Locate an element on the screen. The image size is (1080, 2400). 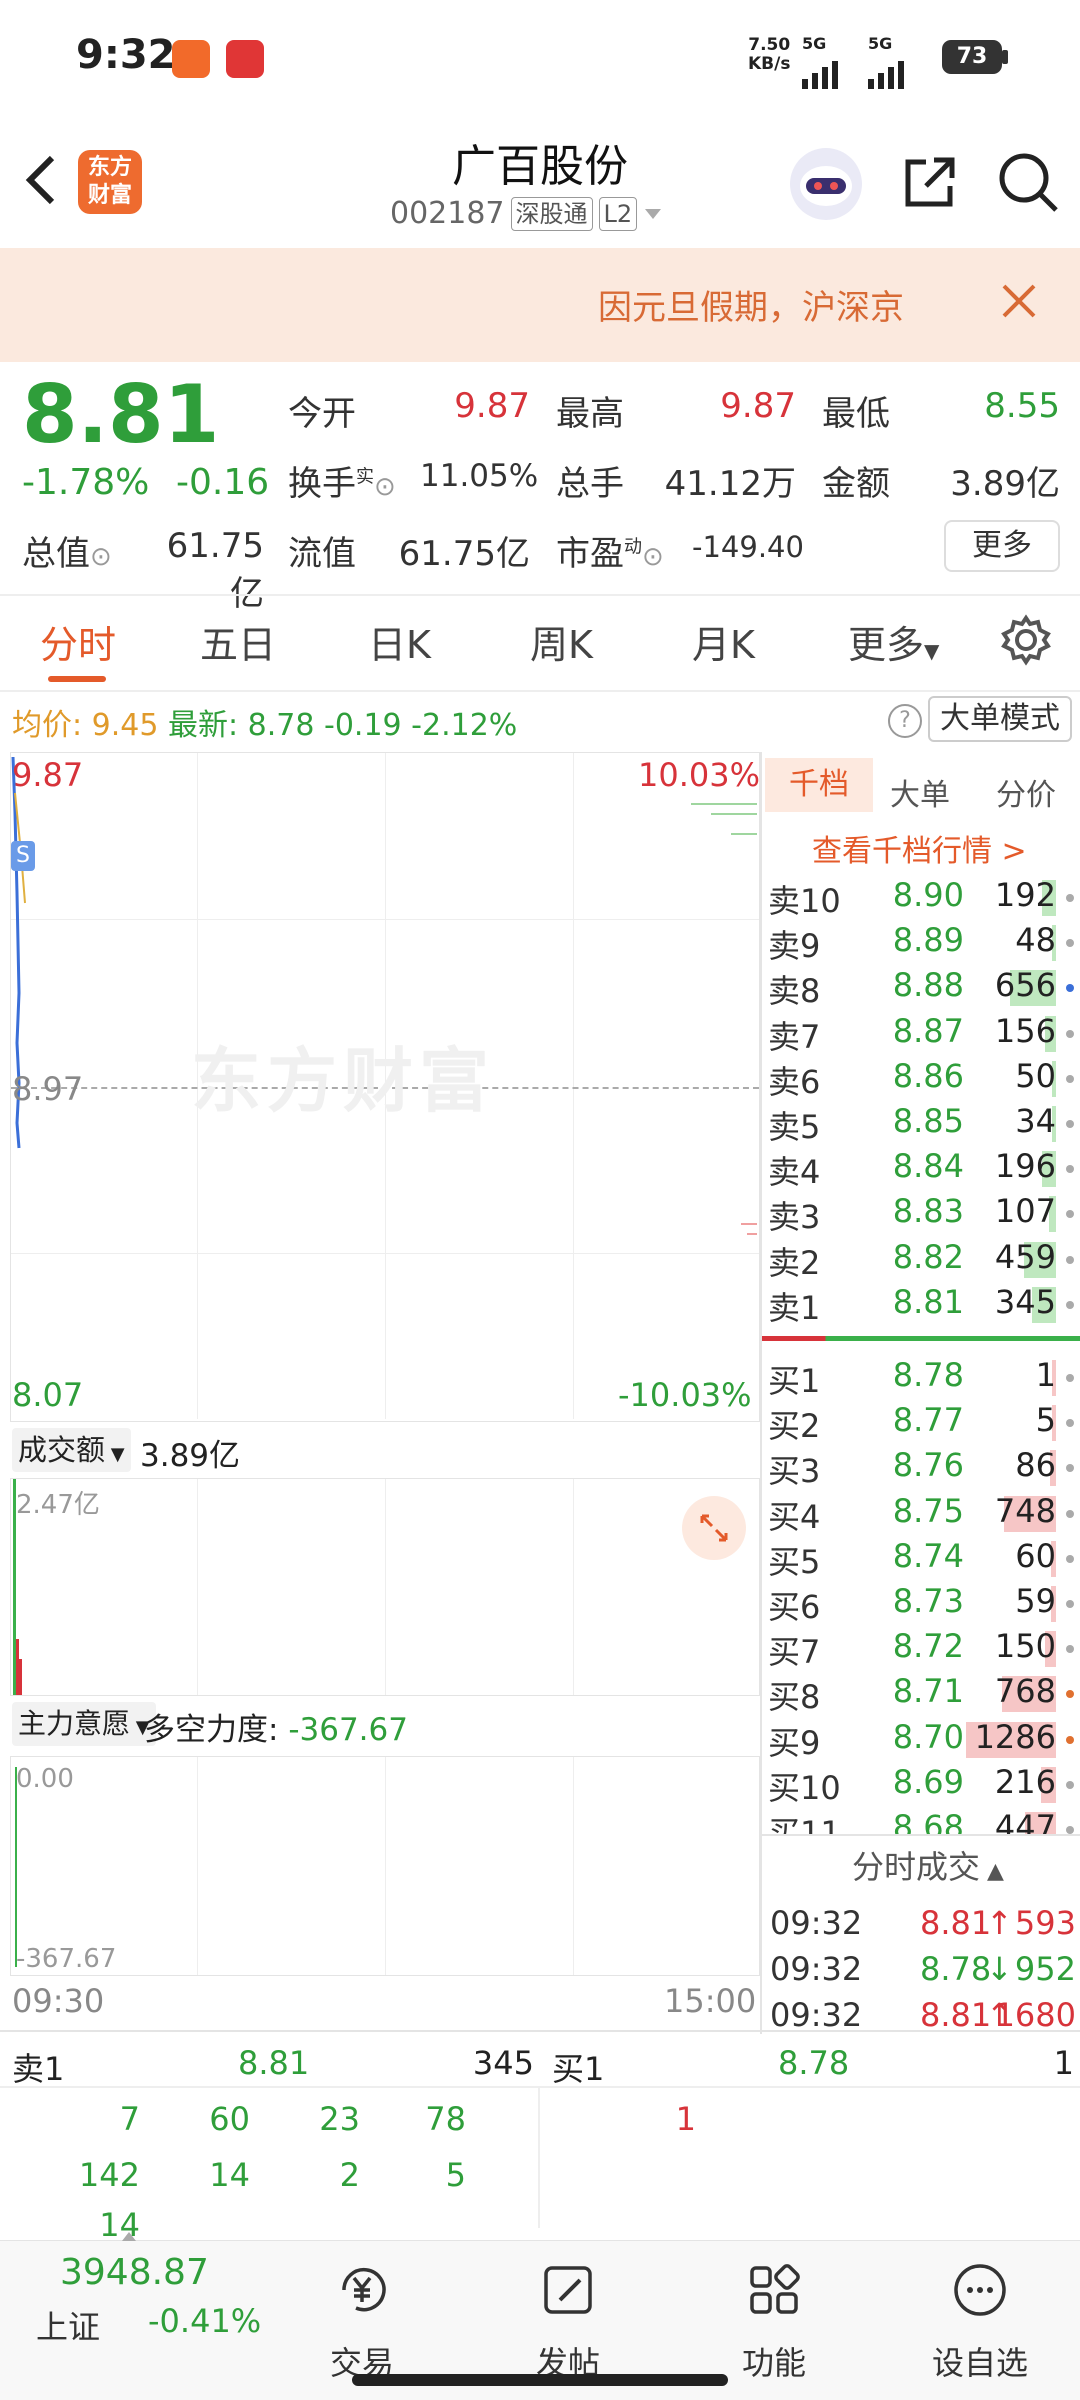
bid-row: 买7 8.72 150 is located at coordinates (920, 1648).